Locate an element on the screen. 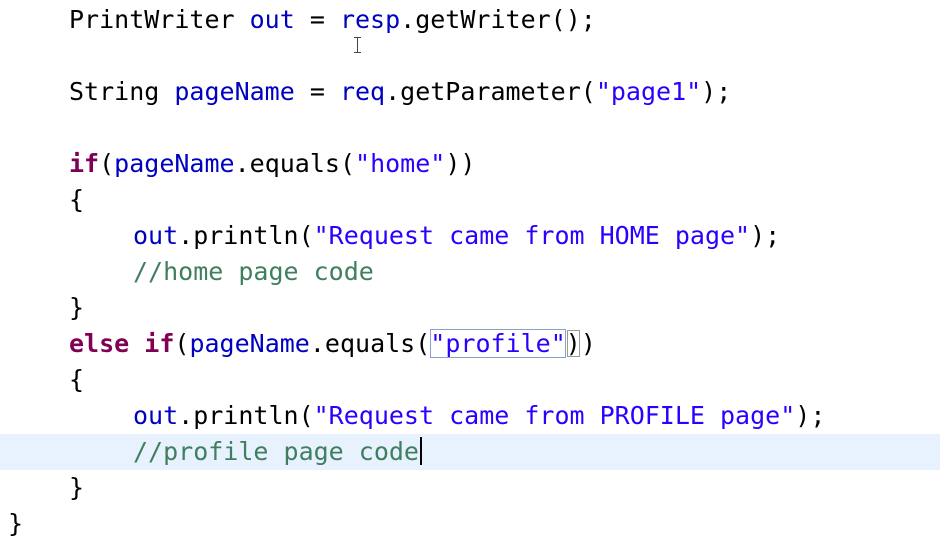 The width and height of the screenshot is (940, 552). code-token: String is located at coordinates (122, 91).